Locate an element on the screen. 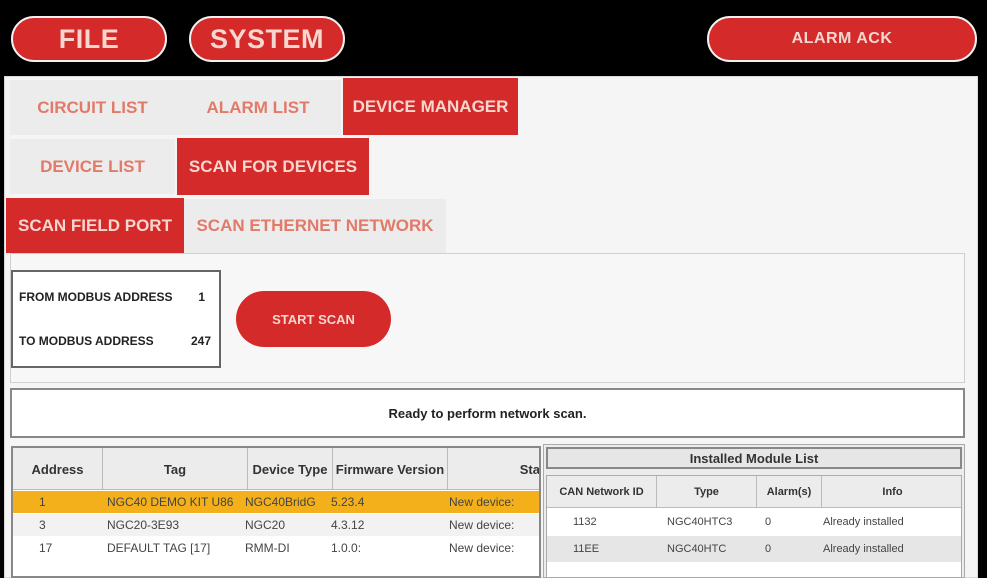 This screenshot has height=578, width=987. to-address-label: TO MODBUS ADDRESS is located at coordinates (86, 341).